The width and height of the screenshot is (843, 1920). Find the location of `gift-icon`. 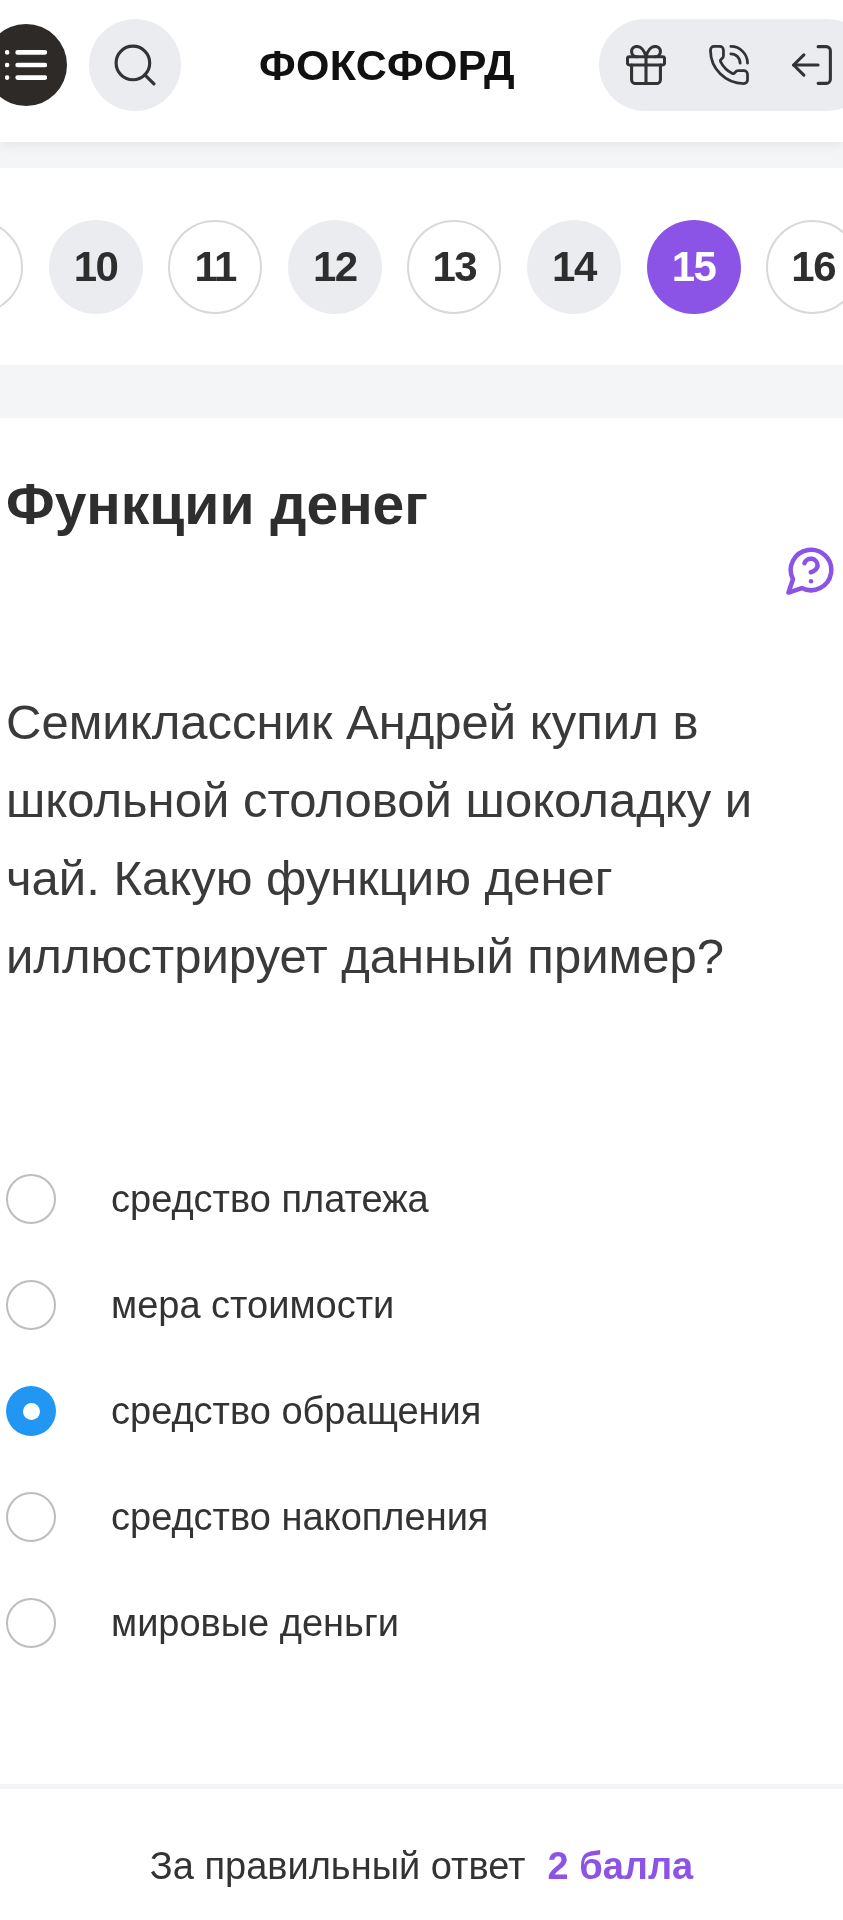

gift-icon is located at coordinates (646, 65).